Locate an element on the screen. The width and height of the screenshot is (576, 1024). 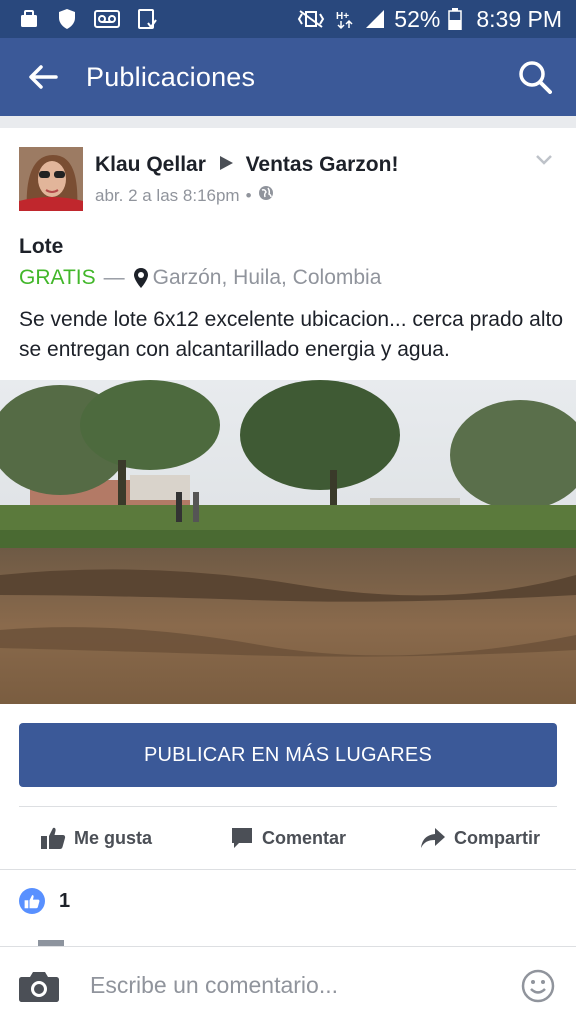
price-location-row: GRATIS — Garzón, Huila, Colombia is located at coordinates (200, 278).